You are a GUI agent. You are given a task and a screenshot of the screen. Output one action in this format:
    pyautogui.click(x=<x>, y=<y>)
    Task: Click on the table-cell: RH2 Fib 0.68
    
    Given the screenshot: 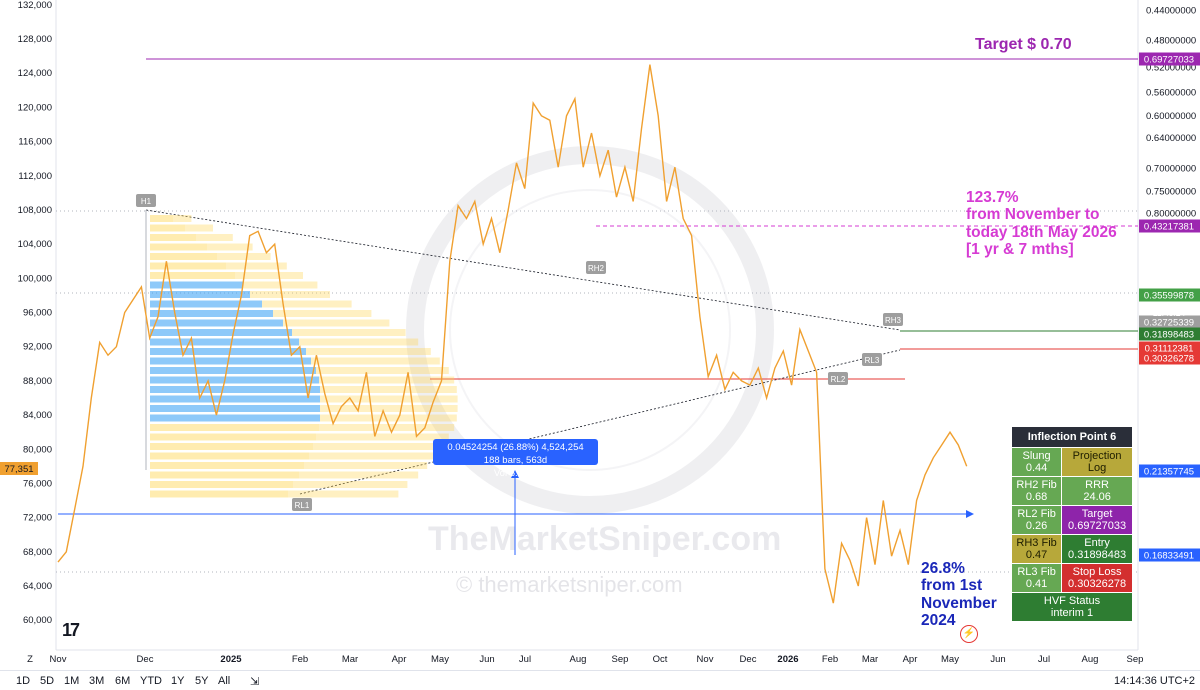 What is the action you would take?
    pyautogui.click(x=1036, y=491)
    